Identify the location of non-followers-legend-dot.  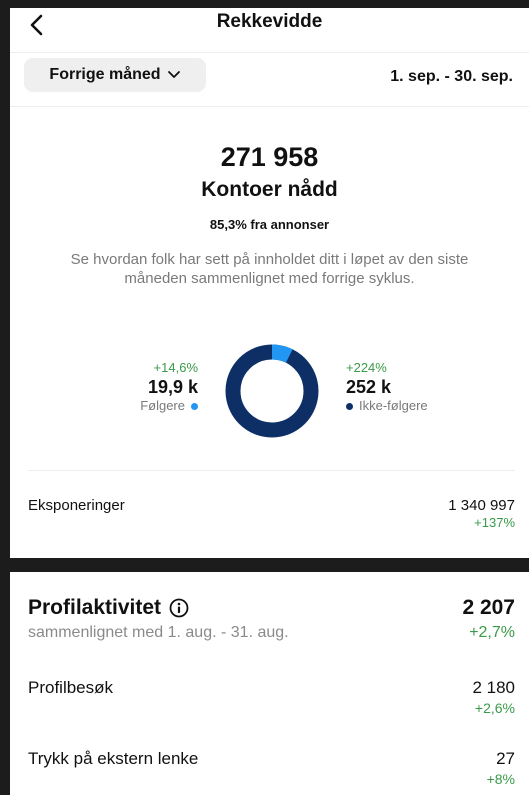
(349, 406).